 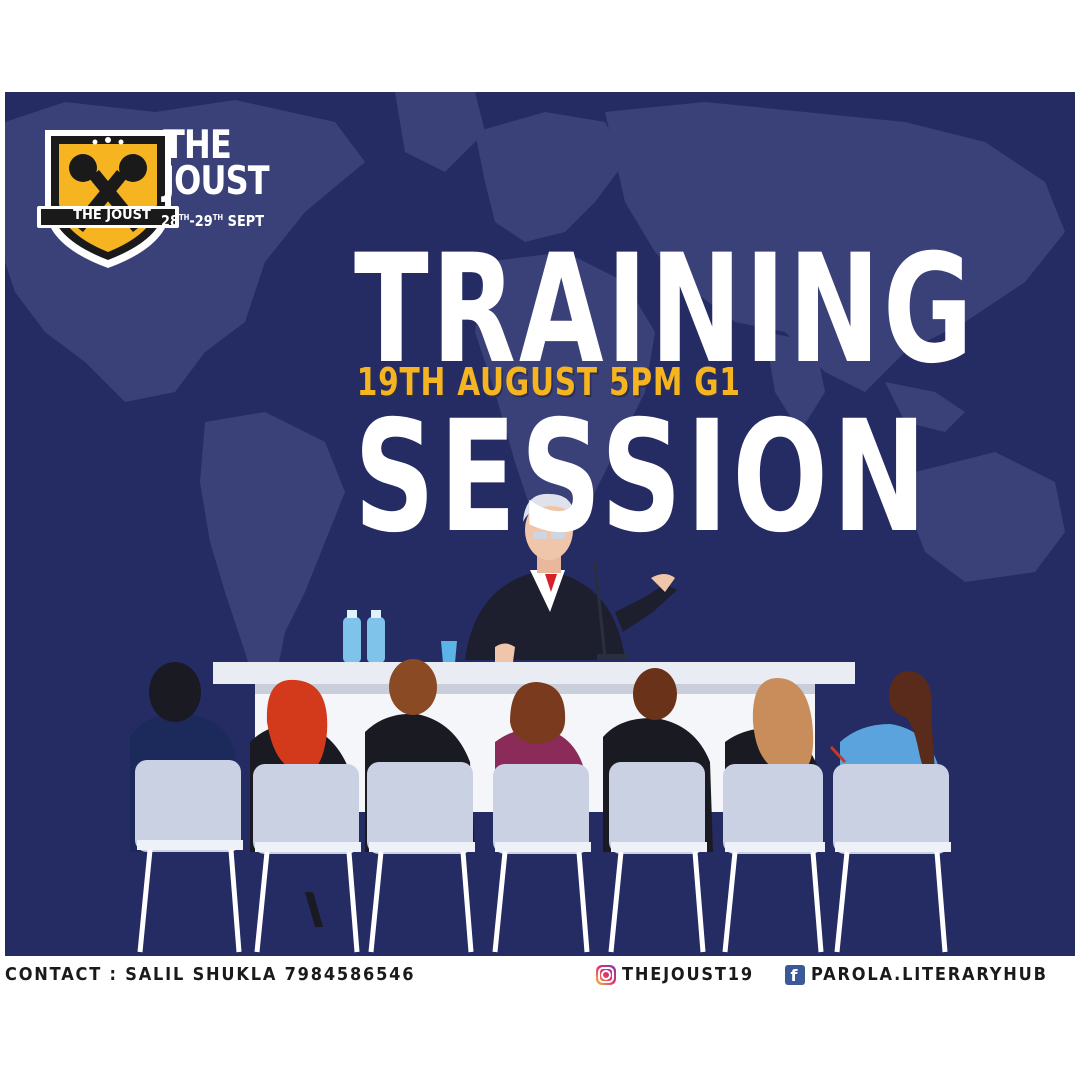 What do you see at coordinates (170, 221) in the screenshot?
I see `start-day: 28` at bounding box center [170, 221].